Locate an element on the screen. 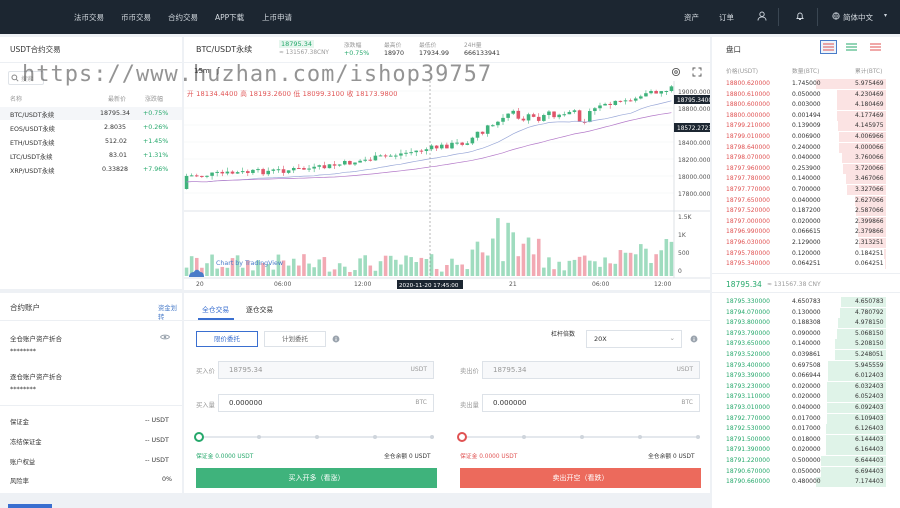  nav-app: APP下载 is located at coordinates (229, 17).